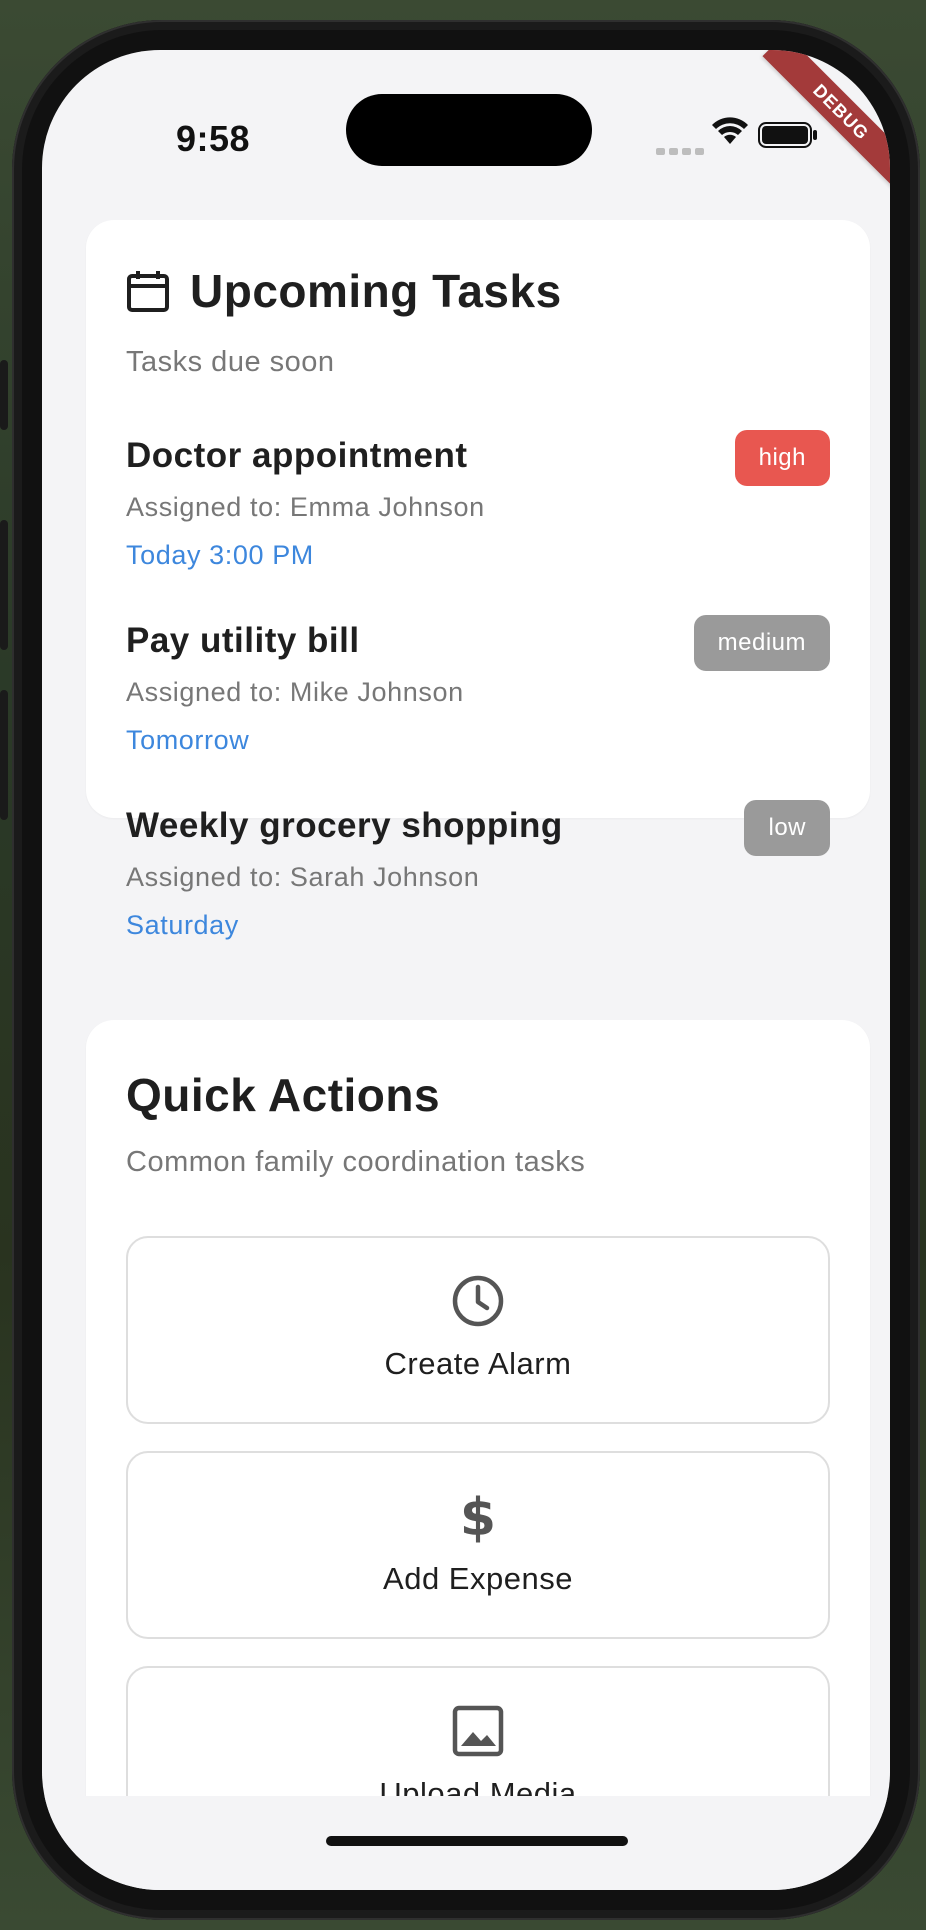  I want to click on task-title: Weekly grocery shopping, so click(344, 825).